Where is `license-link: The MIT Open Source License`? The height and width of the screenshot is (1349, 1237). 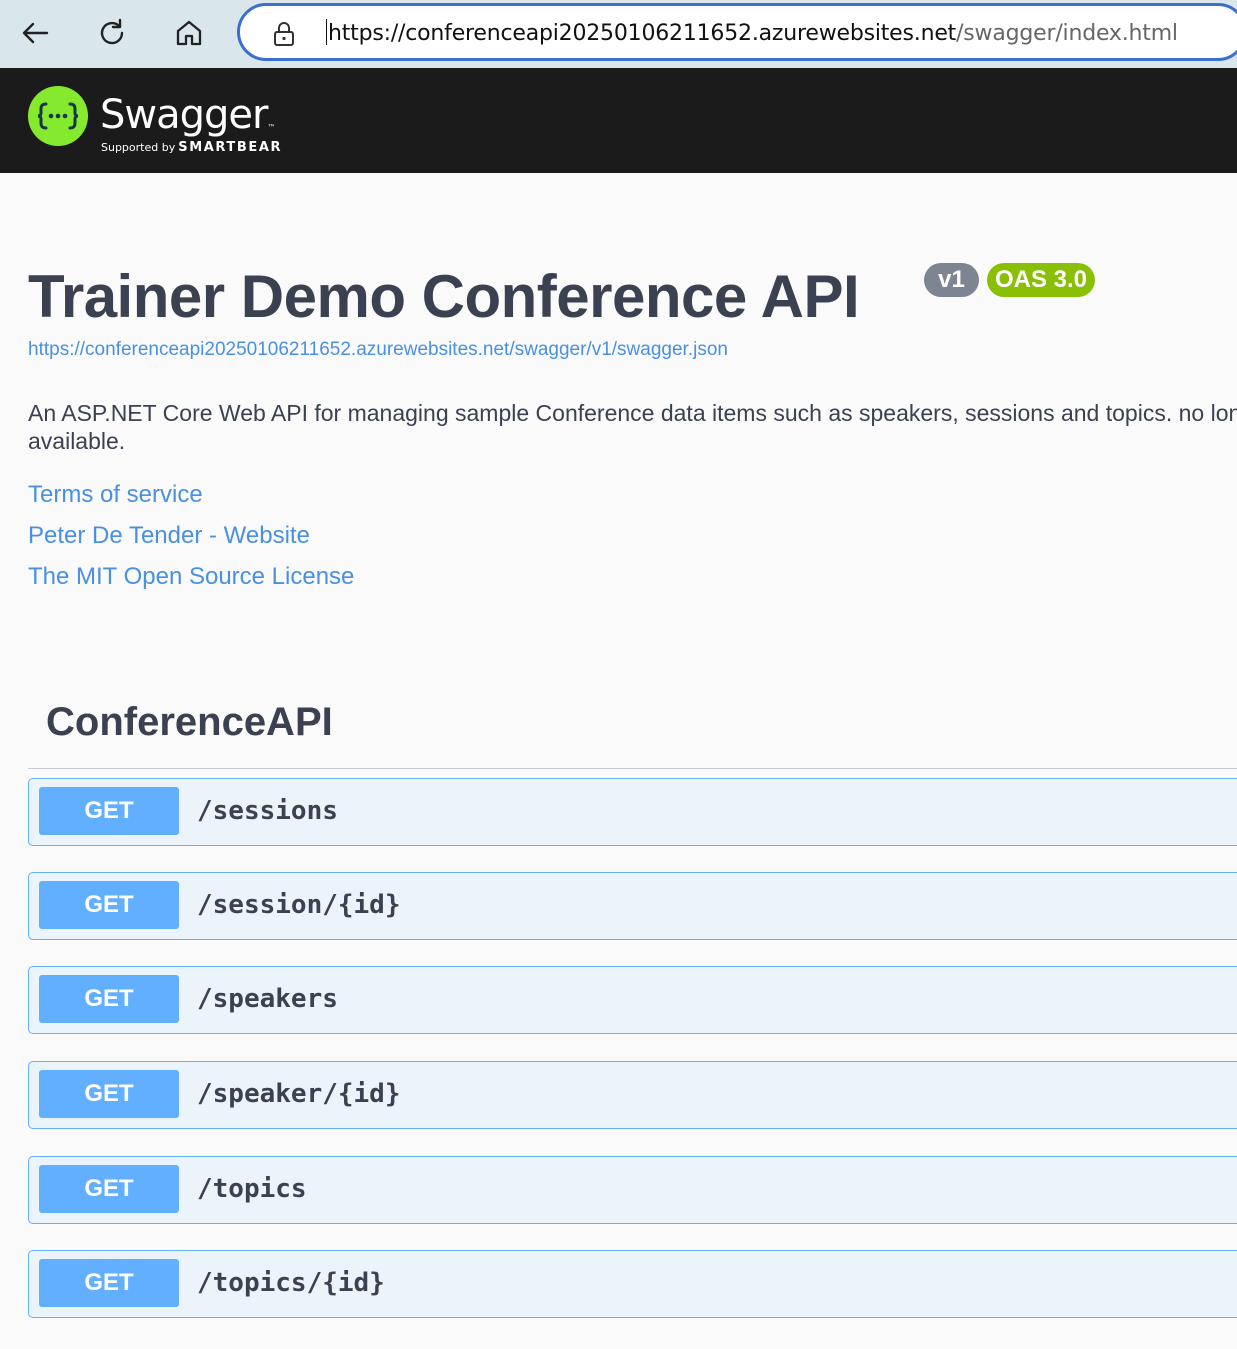
license-link: The MIT Open Source License is located at coordinates (191, 577).